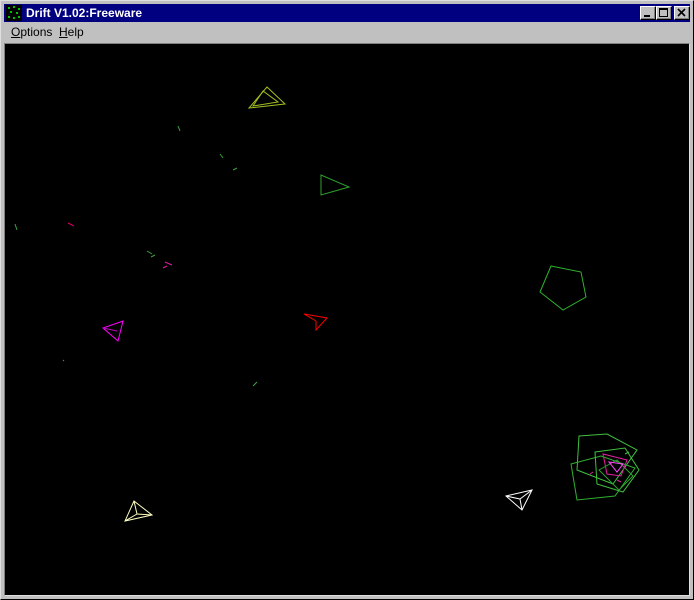 The image size is (694, 600). Describe the element at coordinates (518, 500) in the screenshot. I see `player-ship-white` at that location.